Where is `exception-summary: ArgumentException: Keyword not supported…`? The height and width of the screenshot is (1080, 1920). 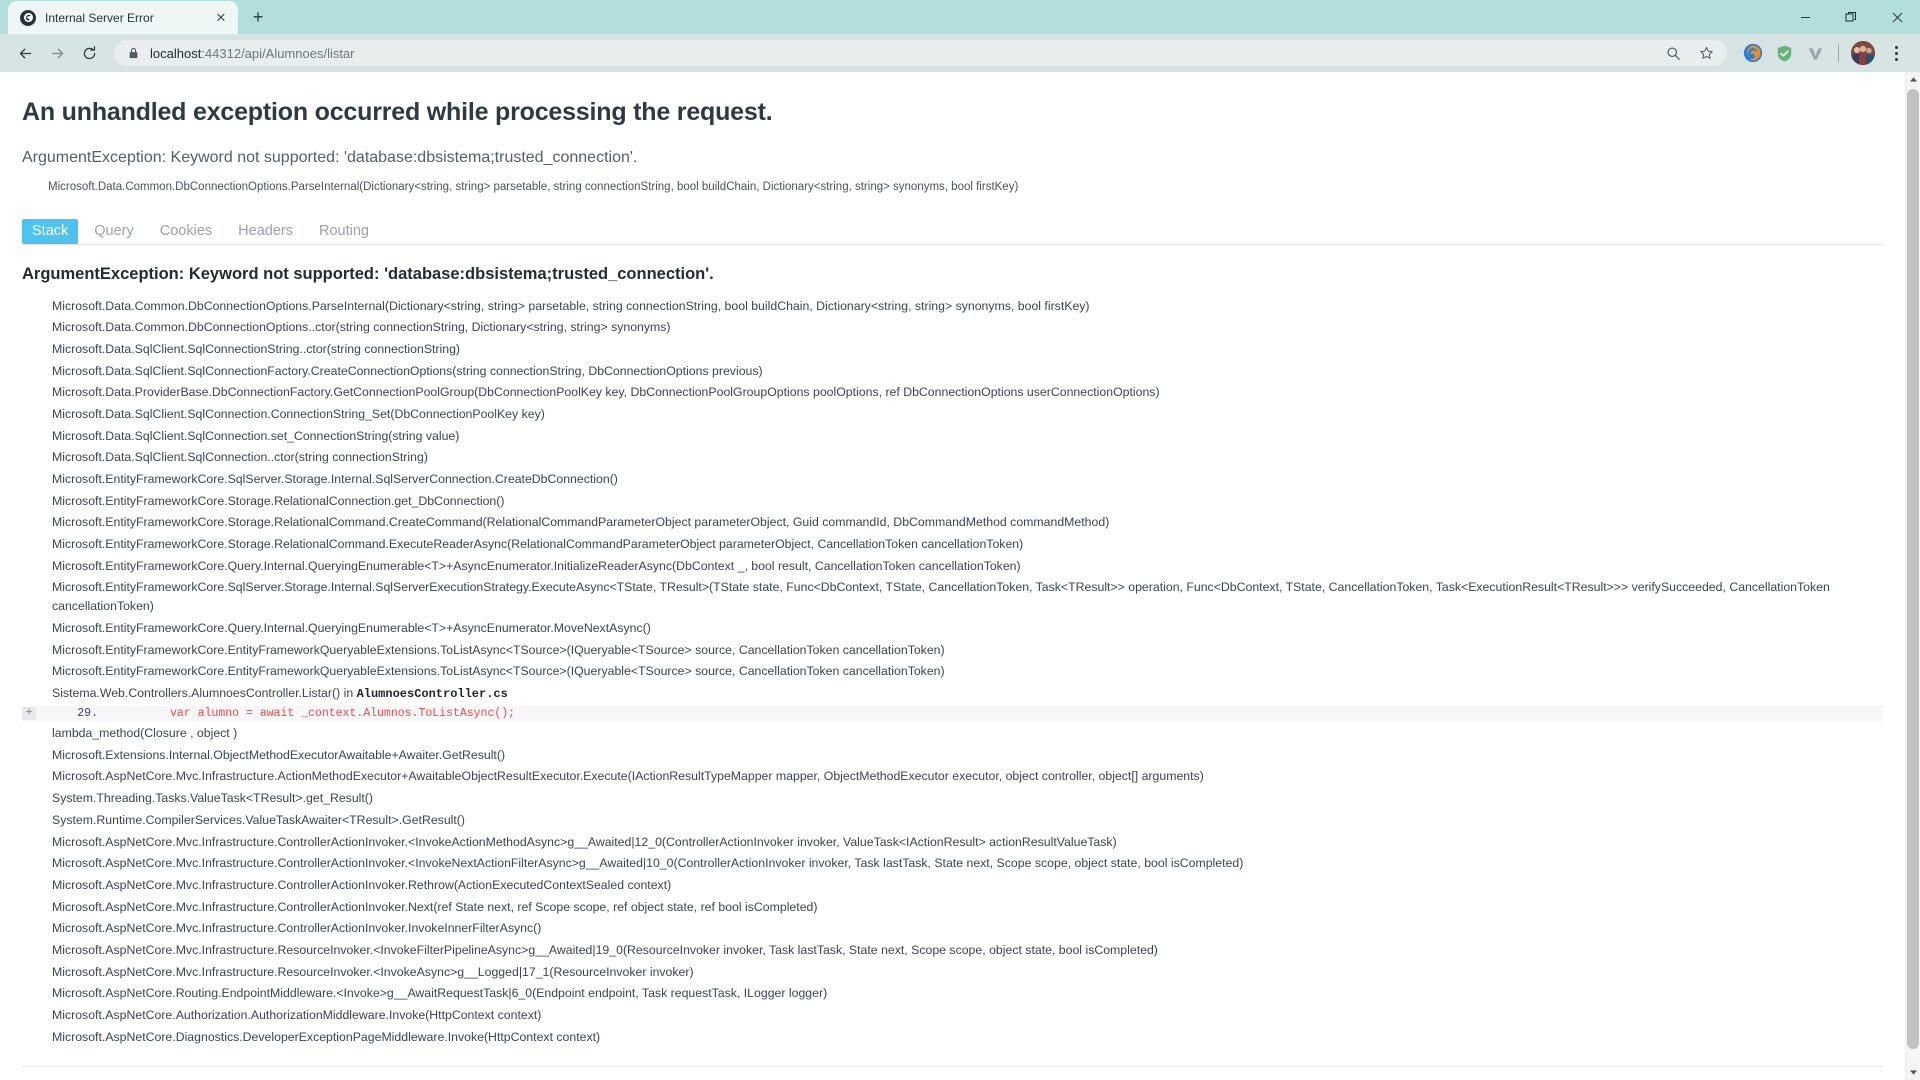
exception-summary: ArgumentException: Keyword not supported… is located at coordinates (330, 157).